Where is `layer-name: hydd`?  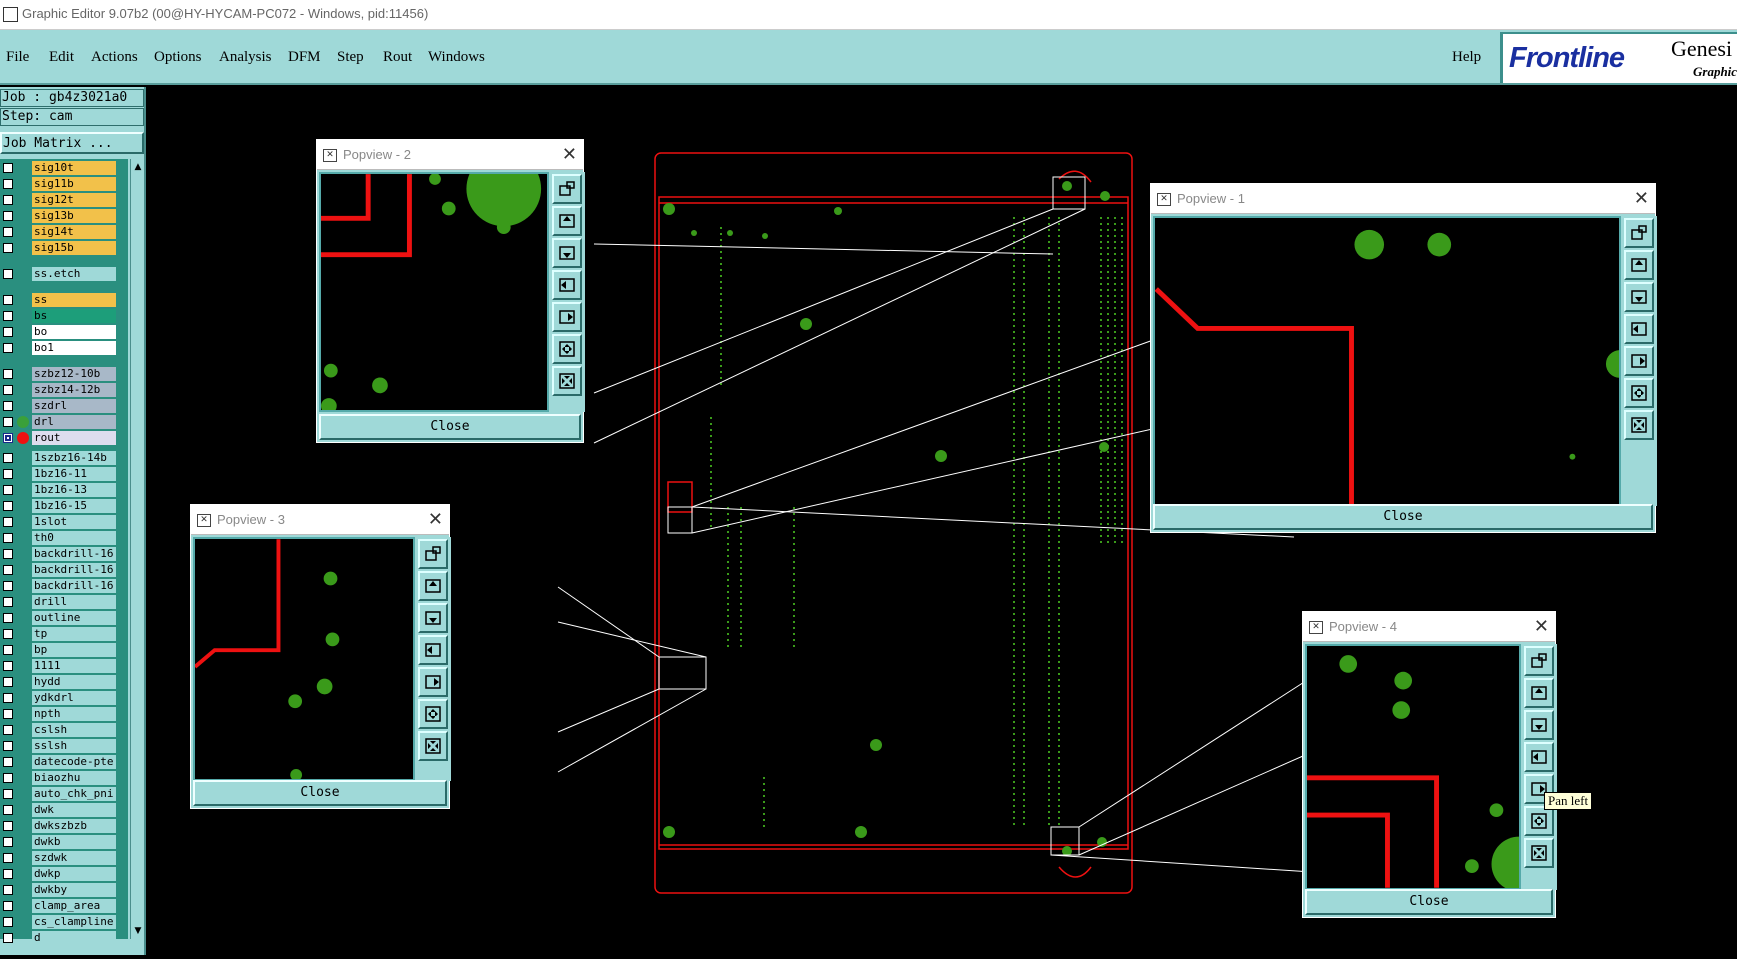 layer-name: hydd is located at coordinates (74, 682).